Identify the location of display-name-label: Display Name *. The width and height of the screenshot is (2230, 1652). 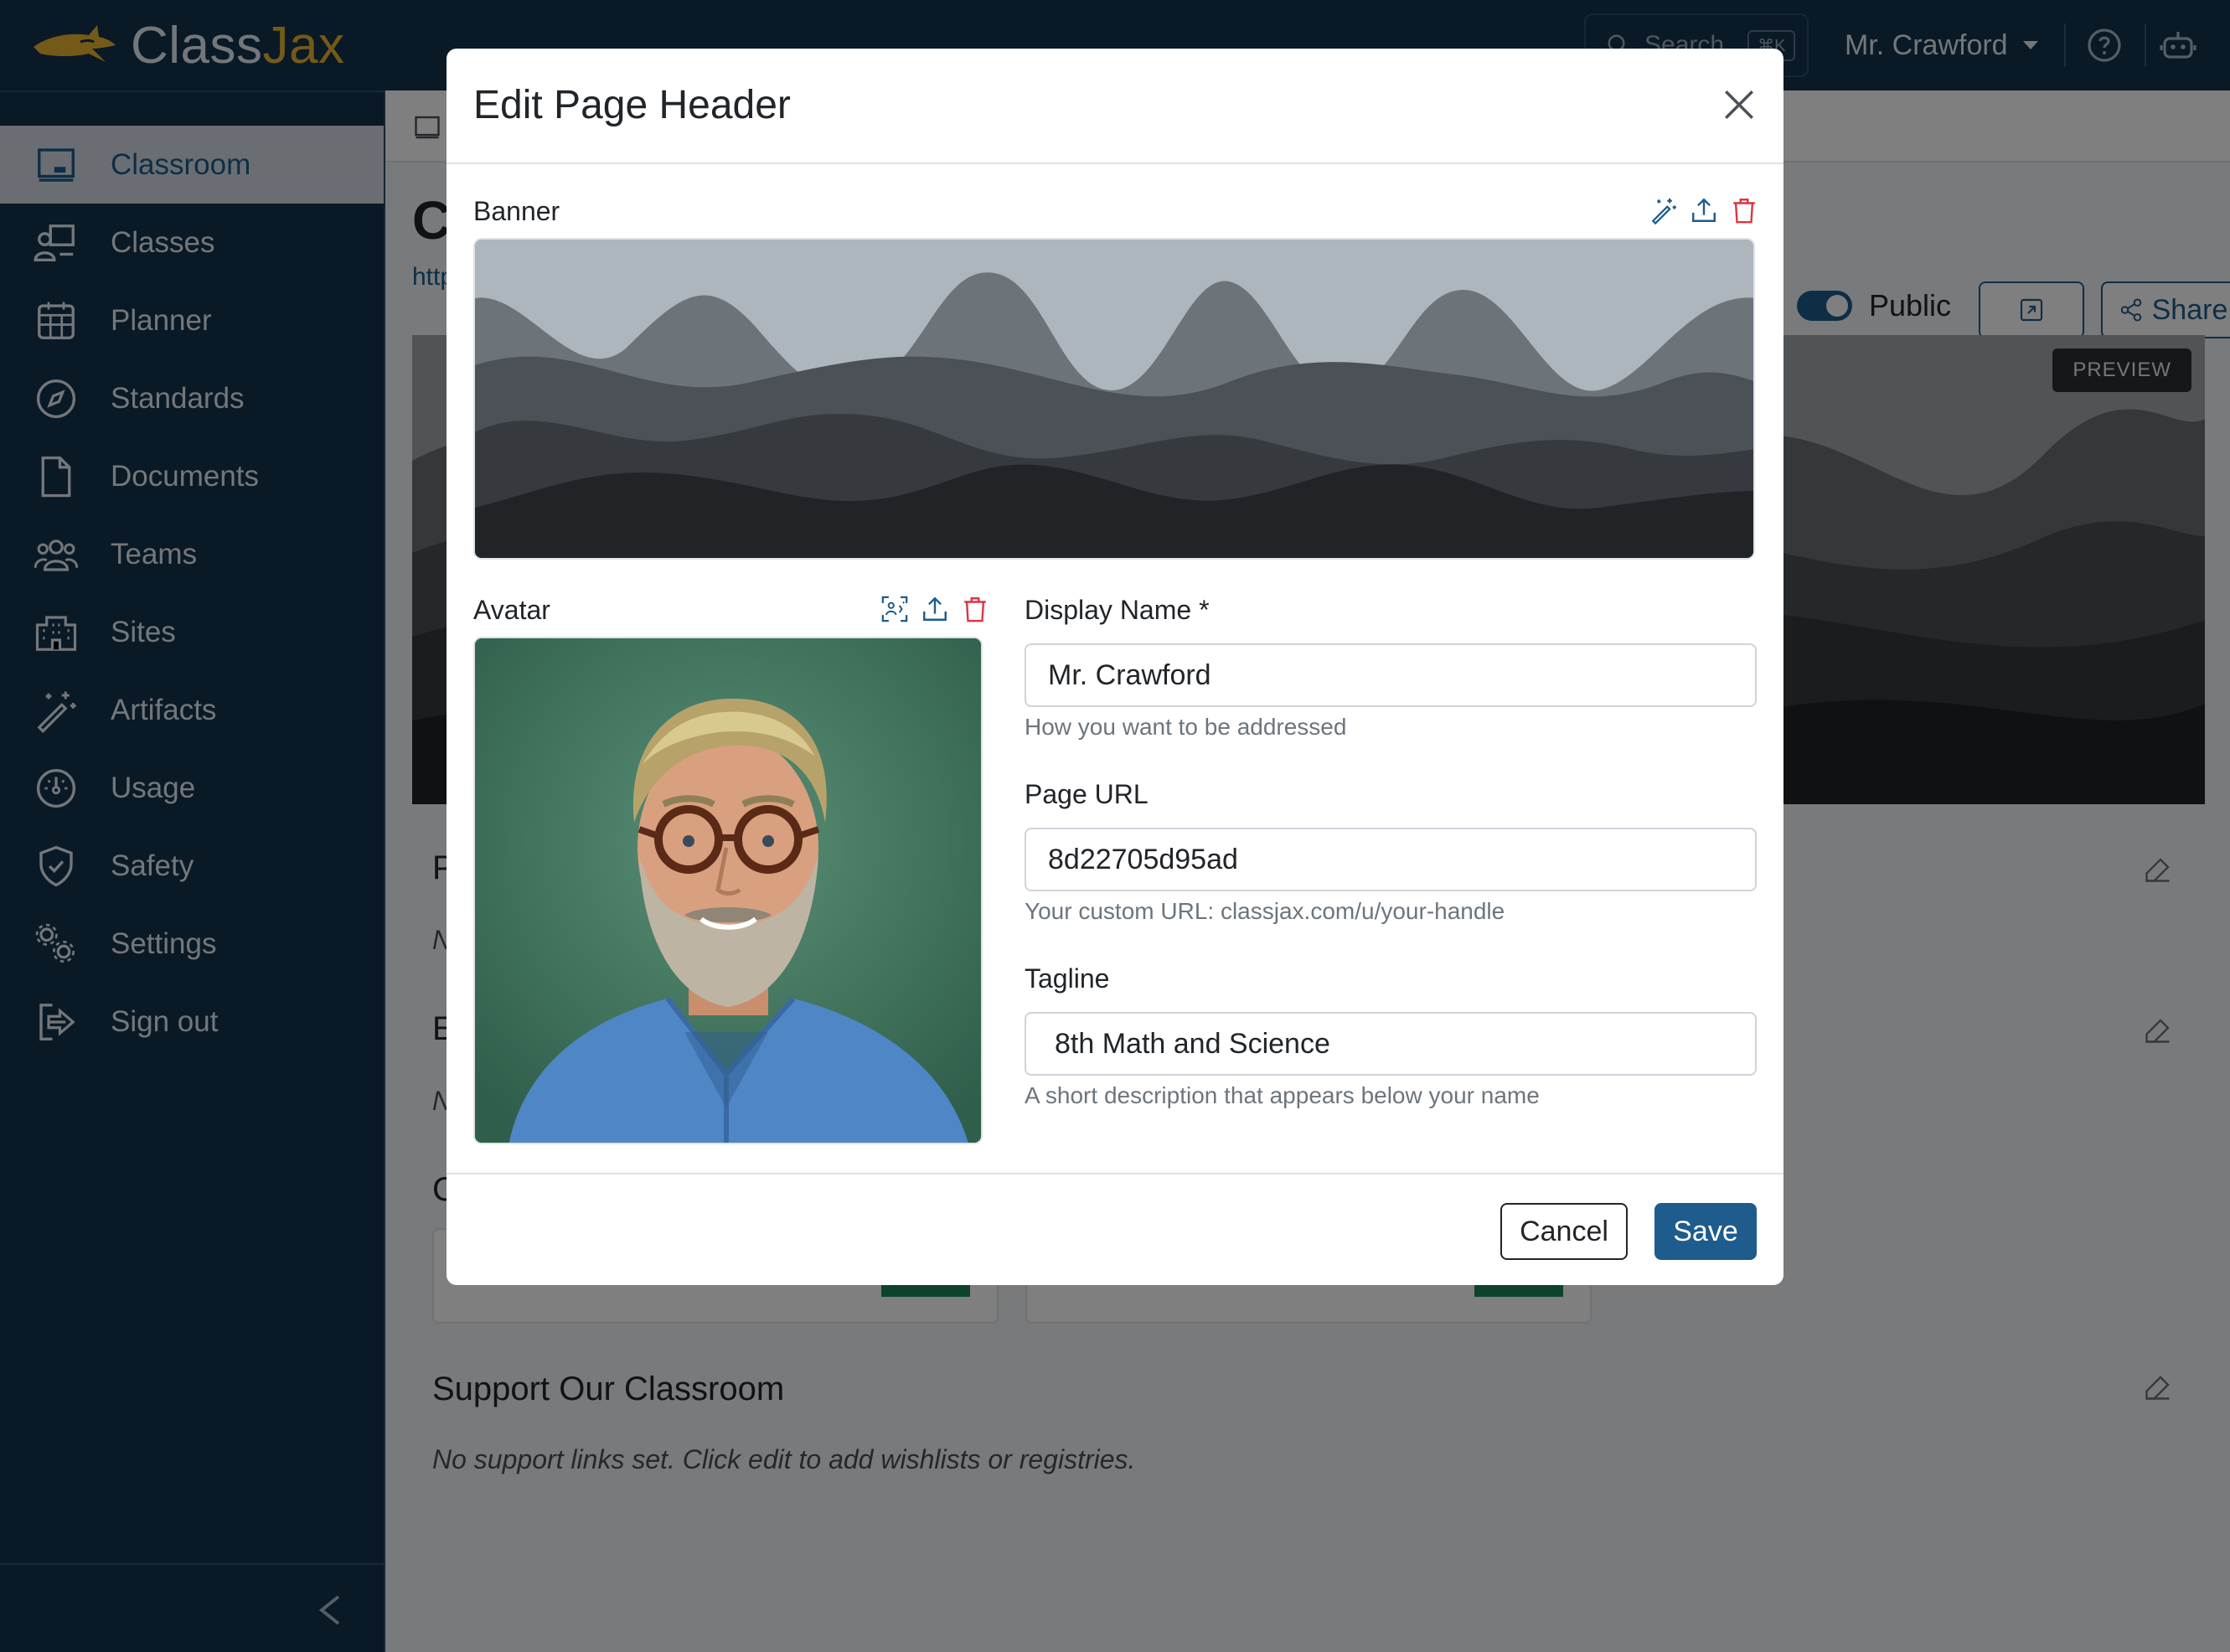
(1117, 610).